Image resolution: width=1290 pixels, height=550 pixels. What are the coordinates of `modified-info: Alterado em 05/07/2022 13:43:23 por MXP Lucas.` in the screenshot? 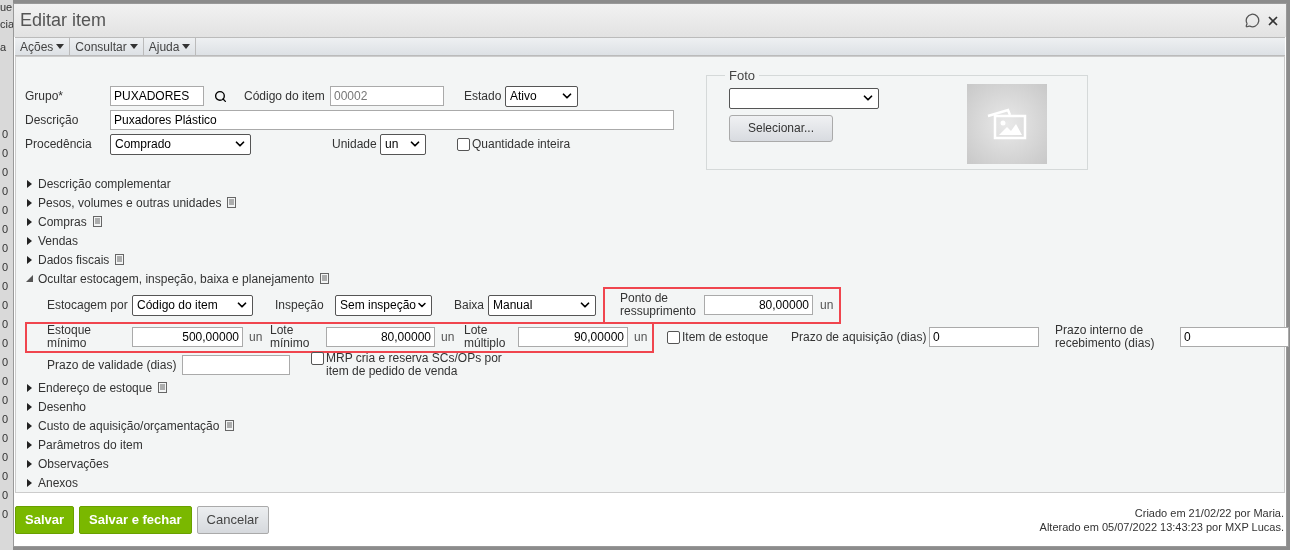 It's located at (1161, 526).